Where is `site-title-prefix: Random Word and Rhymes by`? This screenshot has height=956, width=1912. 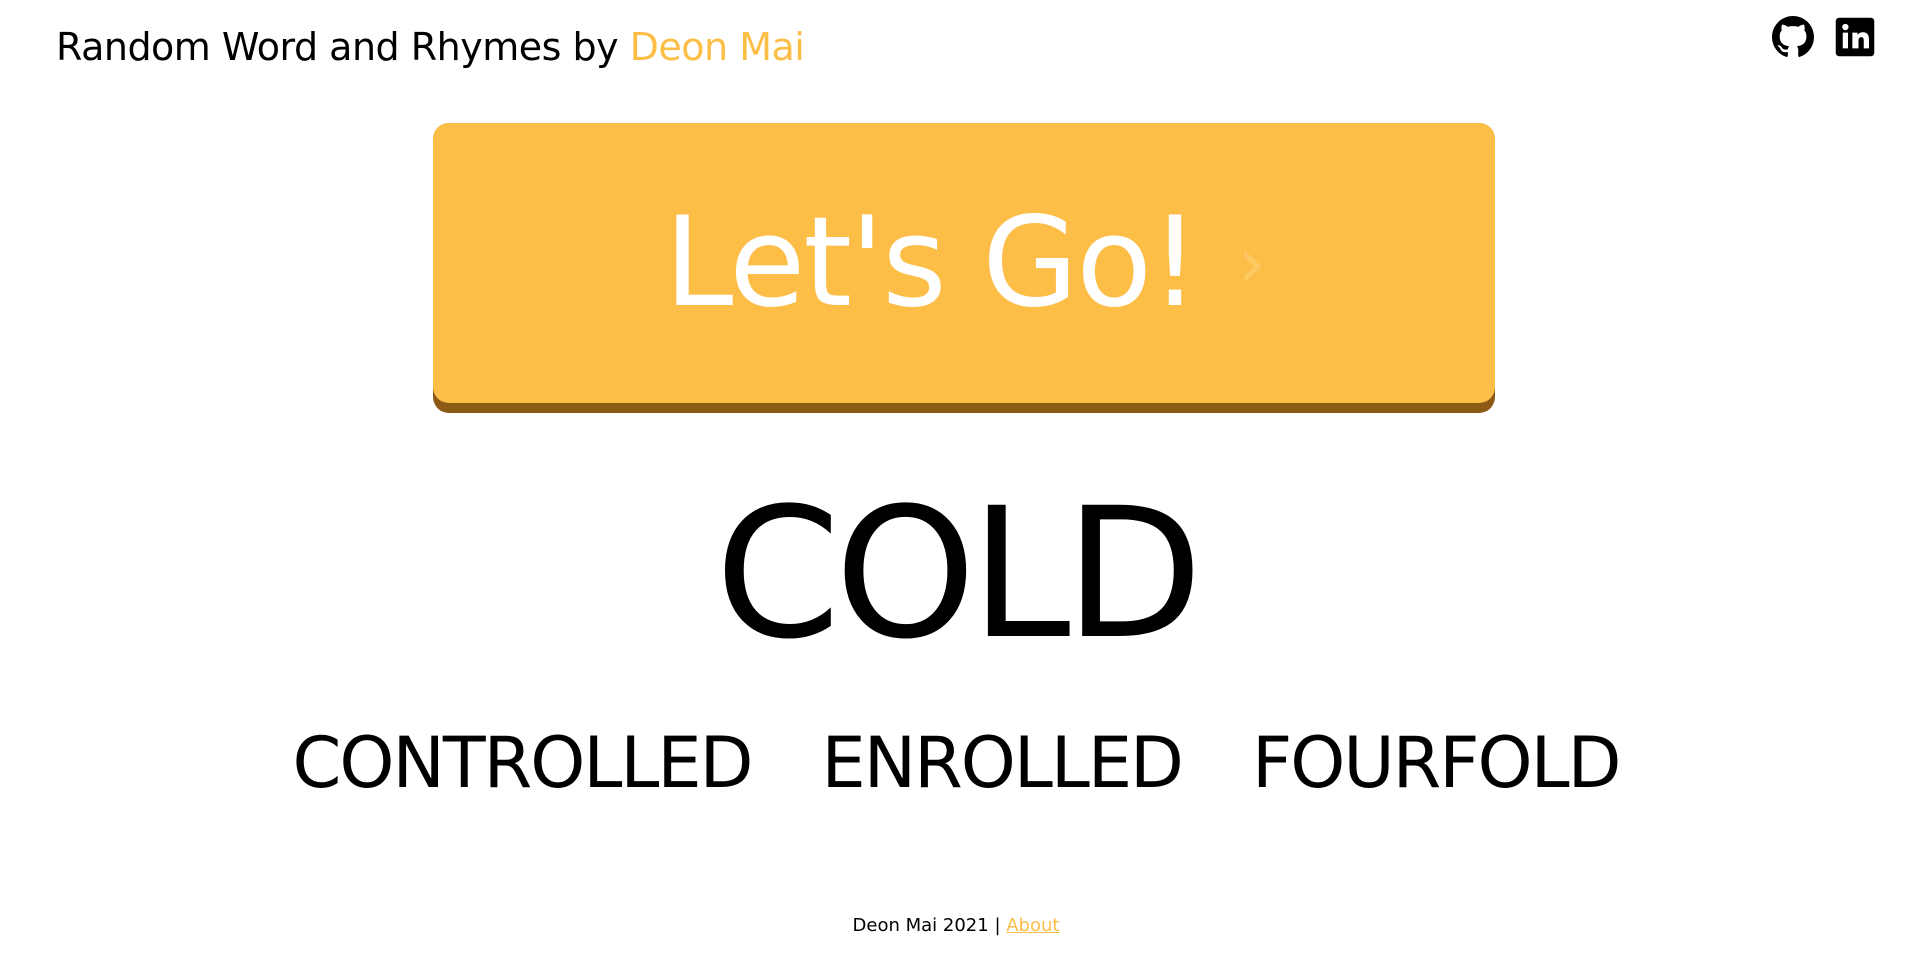 site-title-prefix: Random Word and Rhymes by is located at coordinates (343, 47).